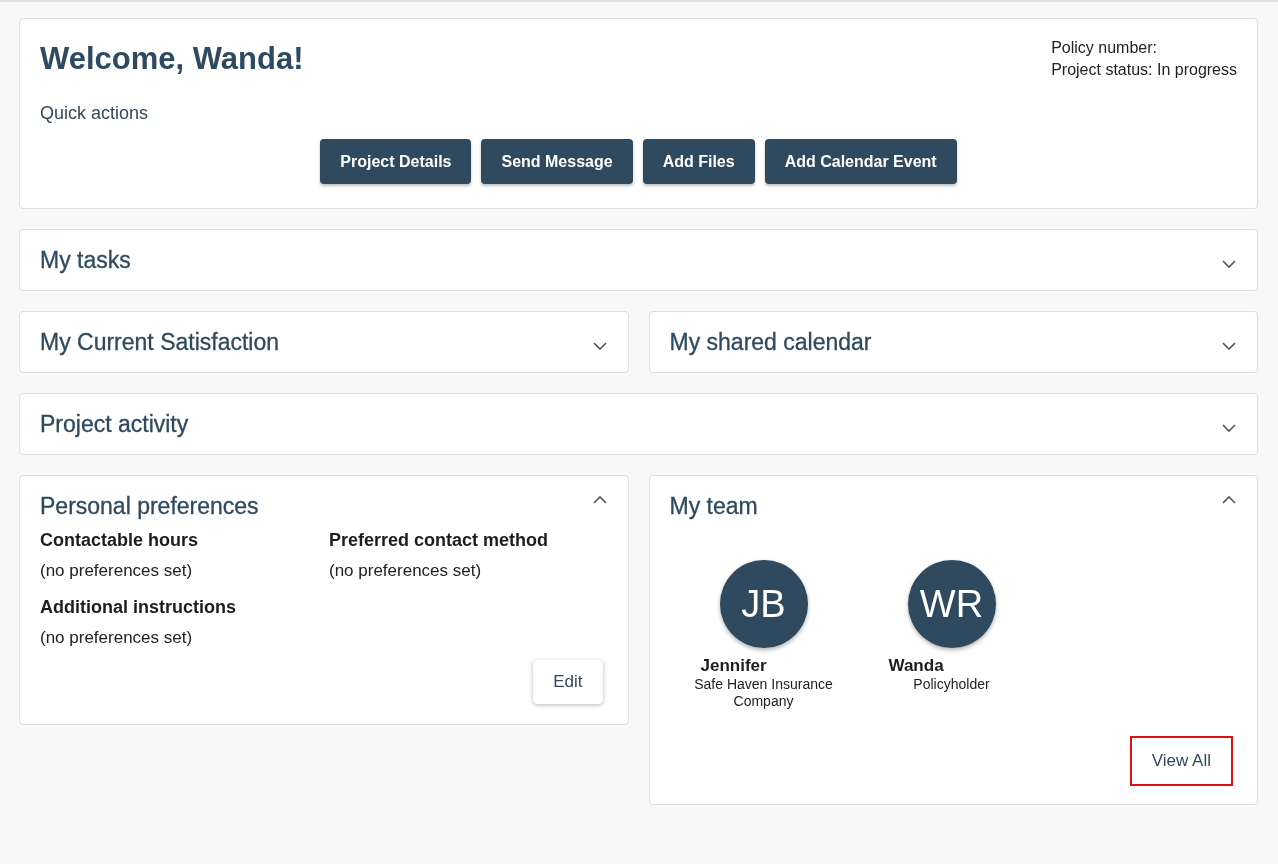 The width and height of the screenshot is (1278, 864). Describe the element at coordinates (713, 506) in the screenshot. I see `panel-title: My team` at that location.